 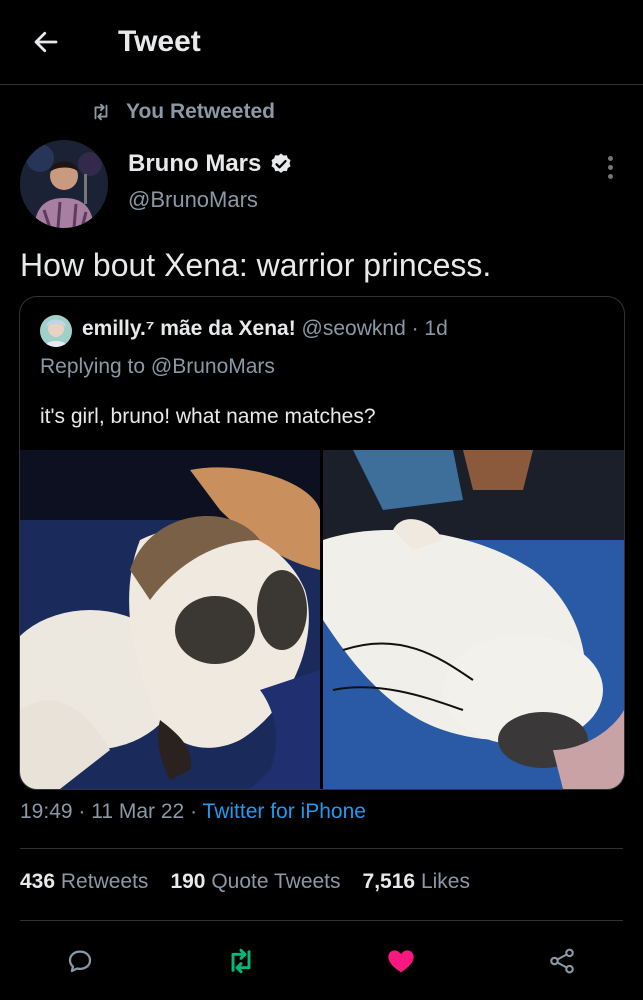 I want to click on social-context: You Retweeted, so click(x=182, y=112).